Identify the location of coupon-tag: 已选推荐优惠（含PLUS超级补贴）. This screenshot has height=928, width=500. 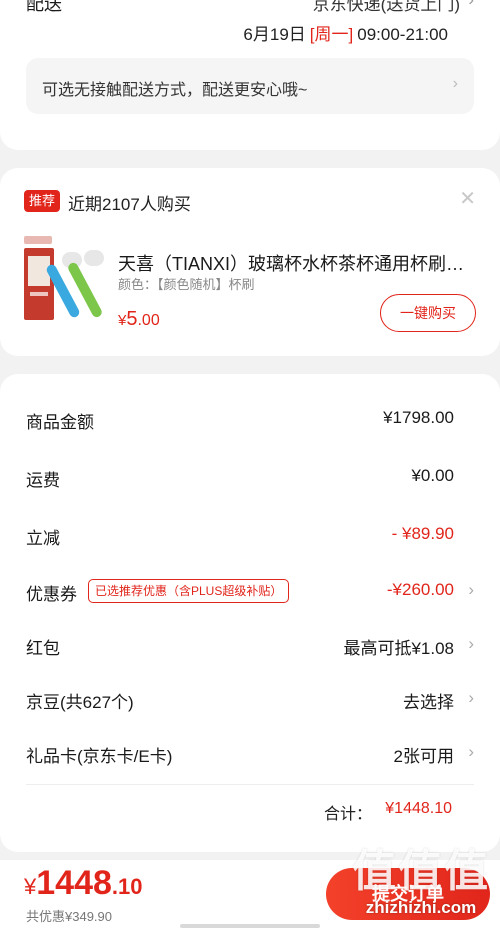
(189, 591).